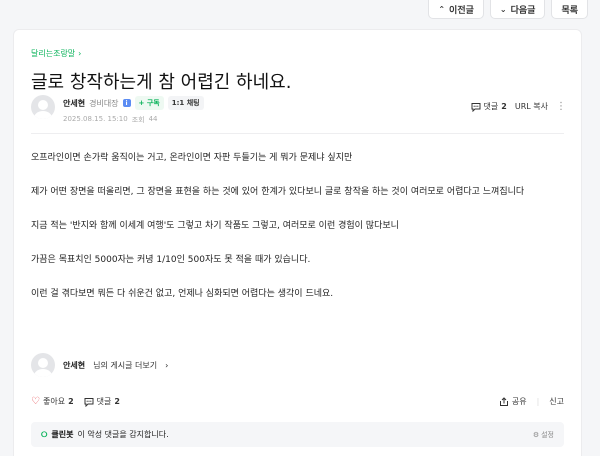  I want to click on url-copy-button: URL 복사, so click(531, 106).